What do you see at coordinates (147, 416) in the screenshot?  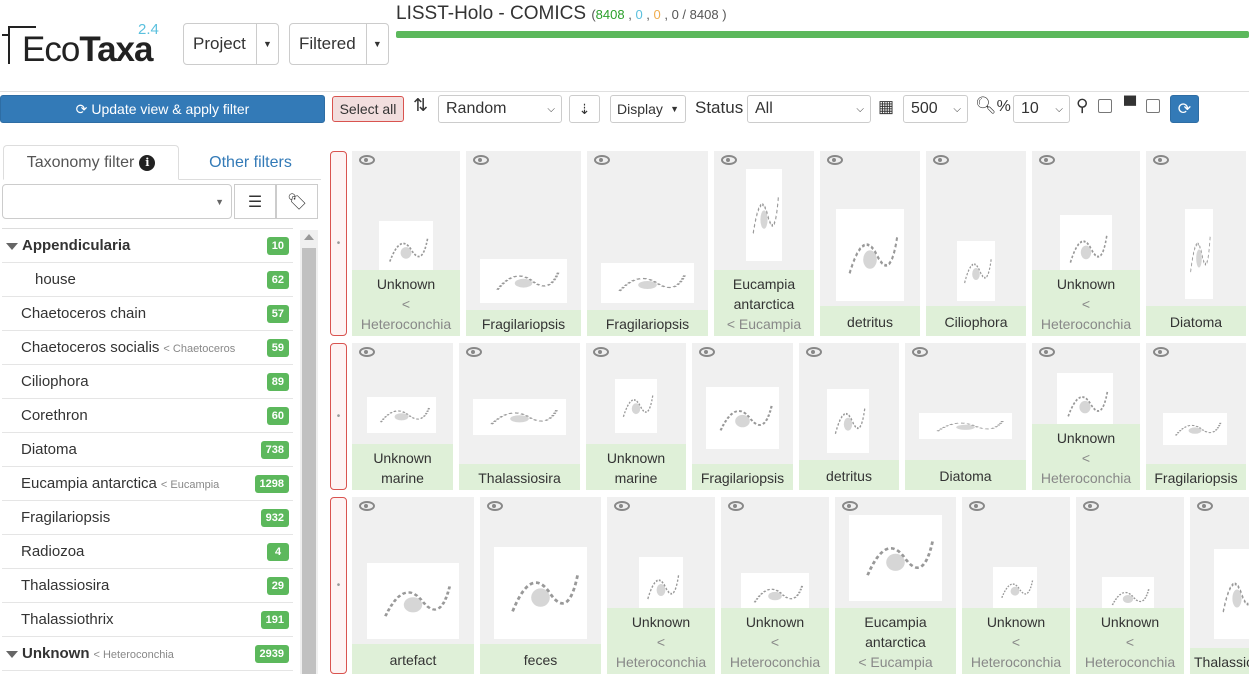 I see `taxonomy-item: Corethron 60` at bounding box center [147, 416].